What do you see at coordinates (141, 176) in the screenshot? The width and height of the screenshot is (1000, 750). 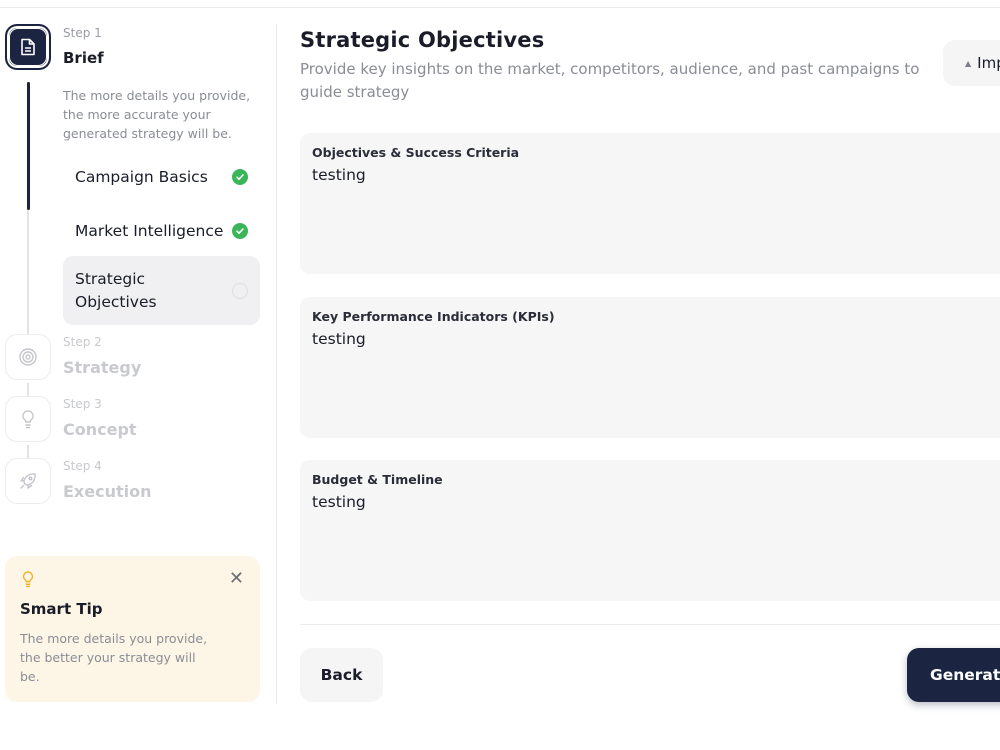 I see `substep-label: Campaign Basics` at bounding box center [141, 176].